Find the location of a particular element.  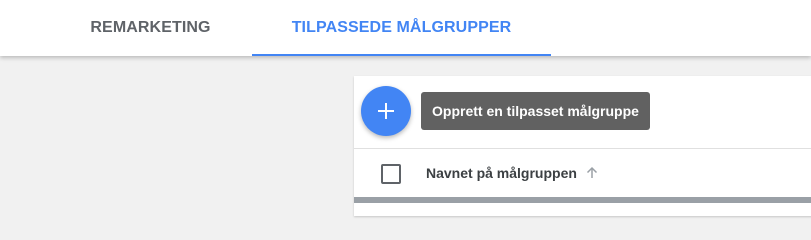

column-header-audience-name: Navnet på målgruppen is located at coordinates (512, 173).